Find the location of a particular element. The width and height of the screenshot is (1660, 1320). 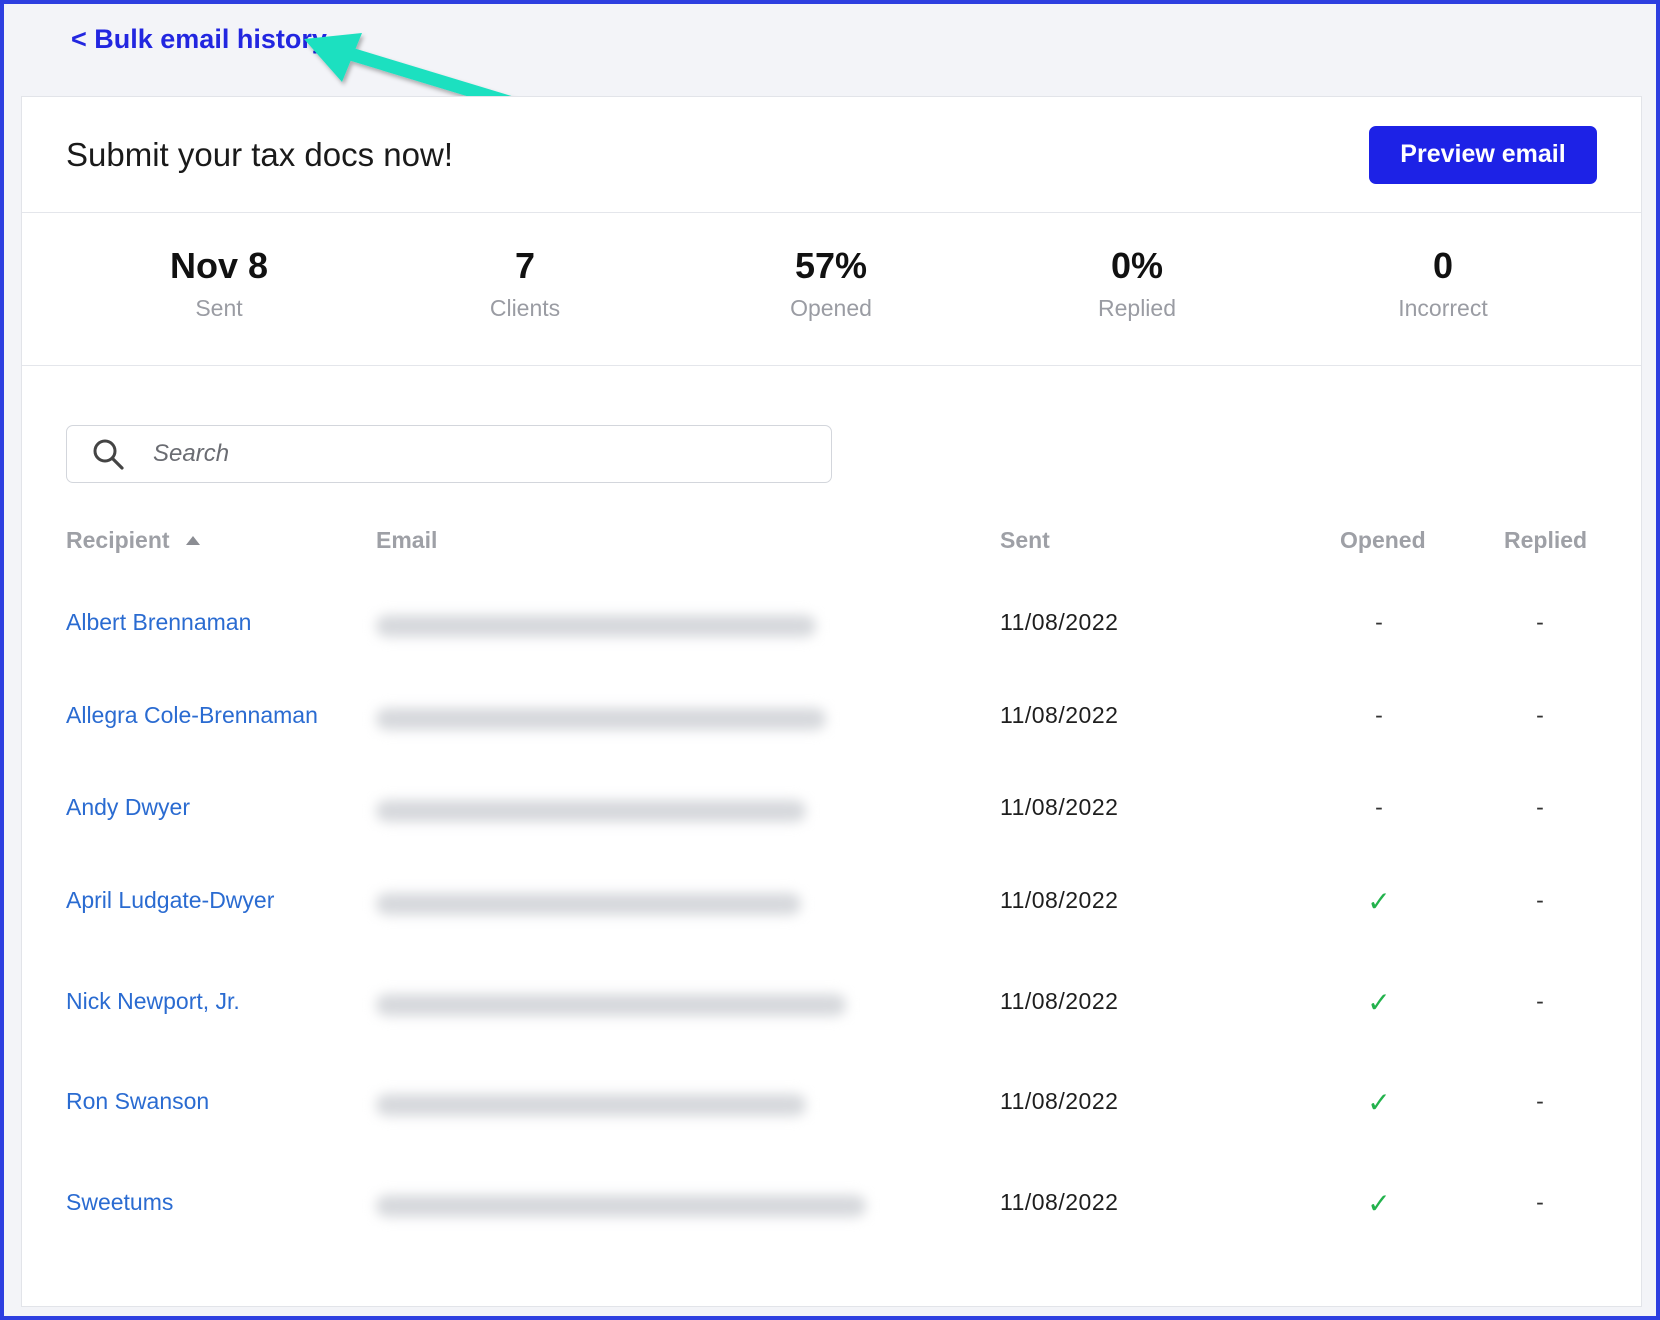

stat-value: 7 is located at coordinates (525, 265).